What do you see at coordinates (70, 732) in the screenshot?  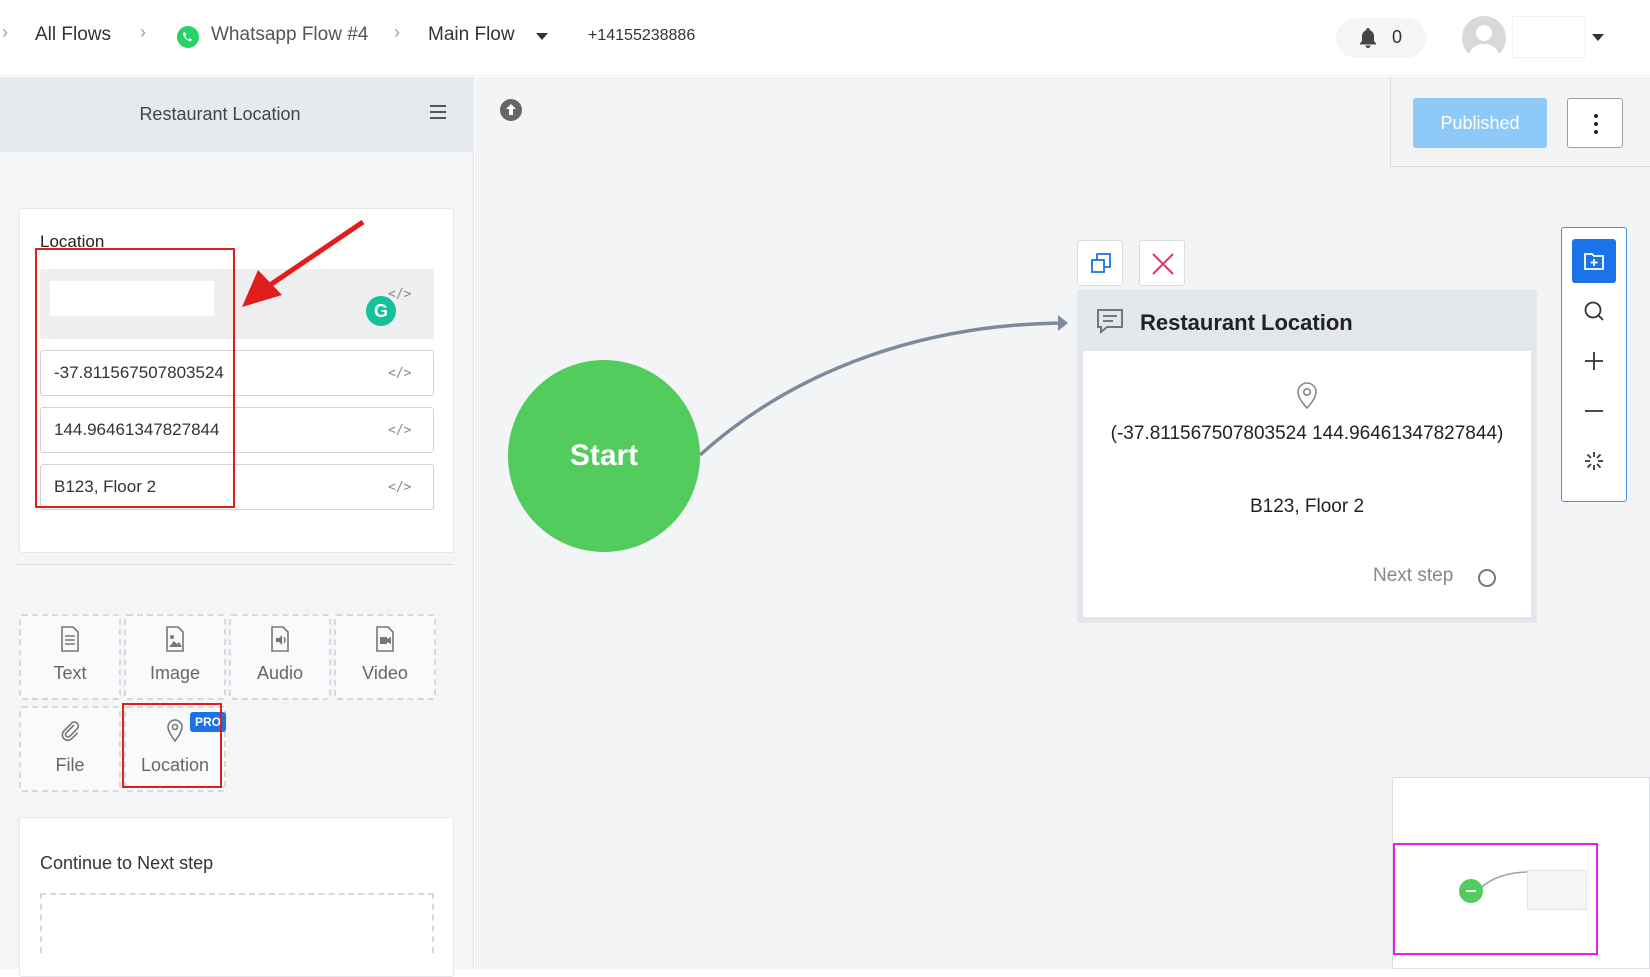 I see `paperclip-icon` at bounding box center [70, 732].